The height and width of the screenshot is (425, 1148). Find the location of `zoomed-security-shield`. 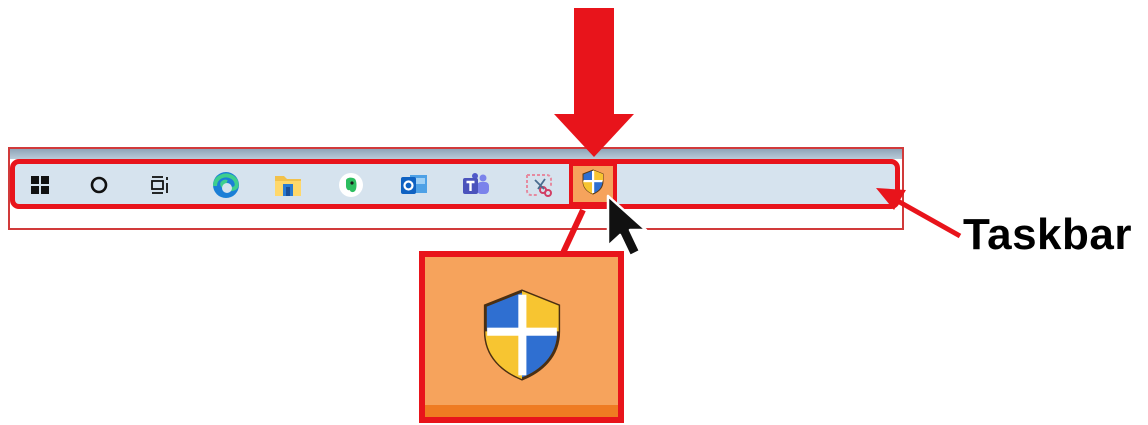

zoomed-security-shield is located at coordinates (521, 337).